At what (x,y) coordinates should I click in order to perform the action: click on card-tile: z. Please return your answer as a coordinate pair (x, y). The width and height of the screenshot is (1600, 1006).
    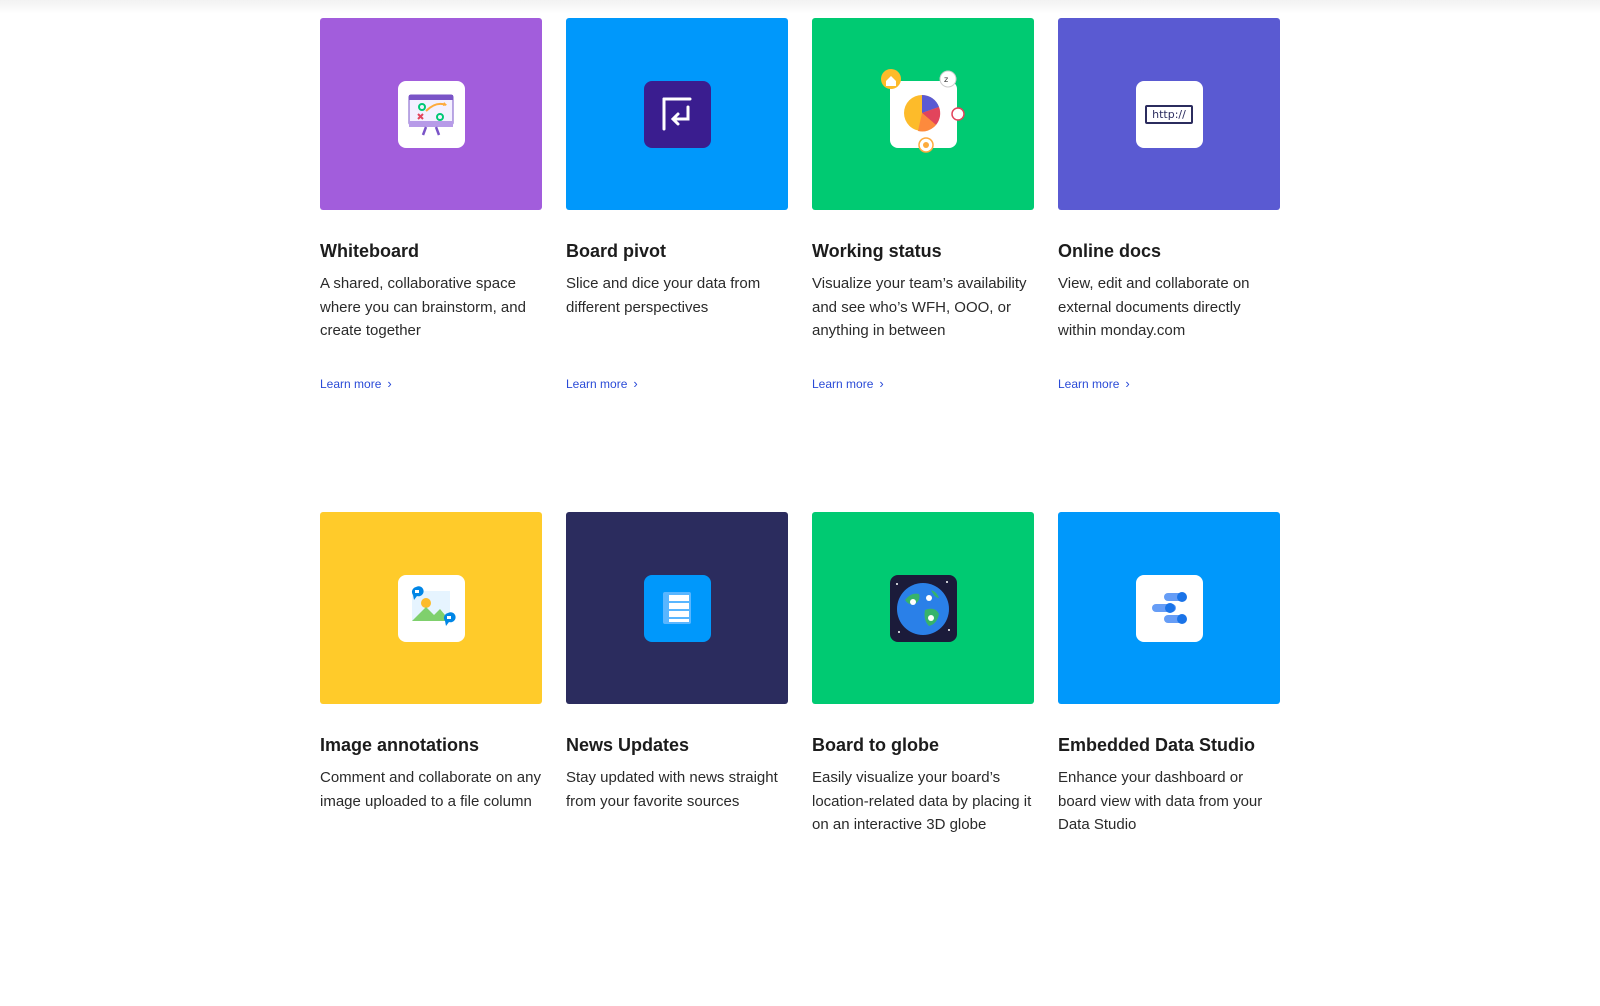
    Looking at the image, I should click on (923, 114).